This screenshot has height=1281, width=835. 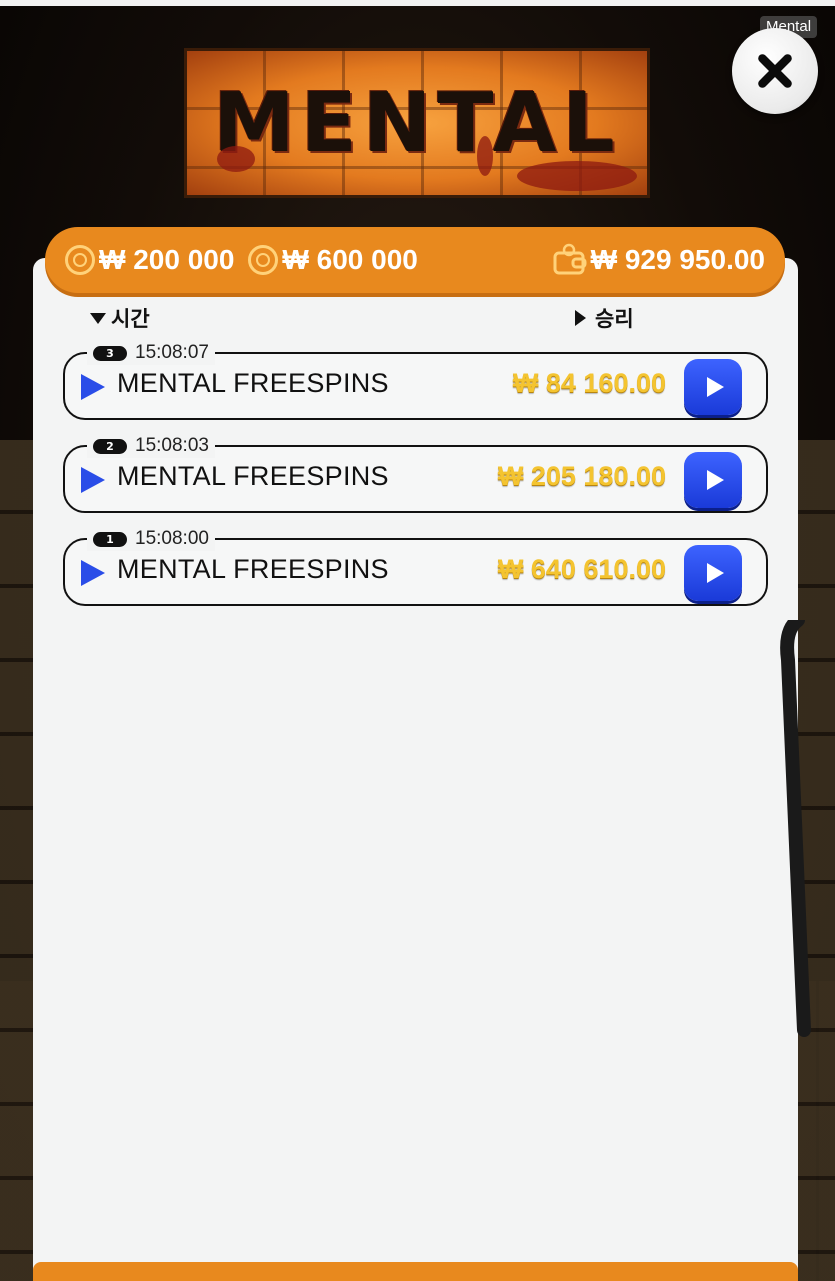 I want to click on close-icon, so click(x=775, y=71).